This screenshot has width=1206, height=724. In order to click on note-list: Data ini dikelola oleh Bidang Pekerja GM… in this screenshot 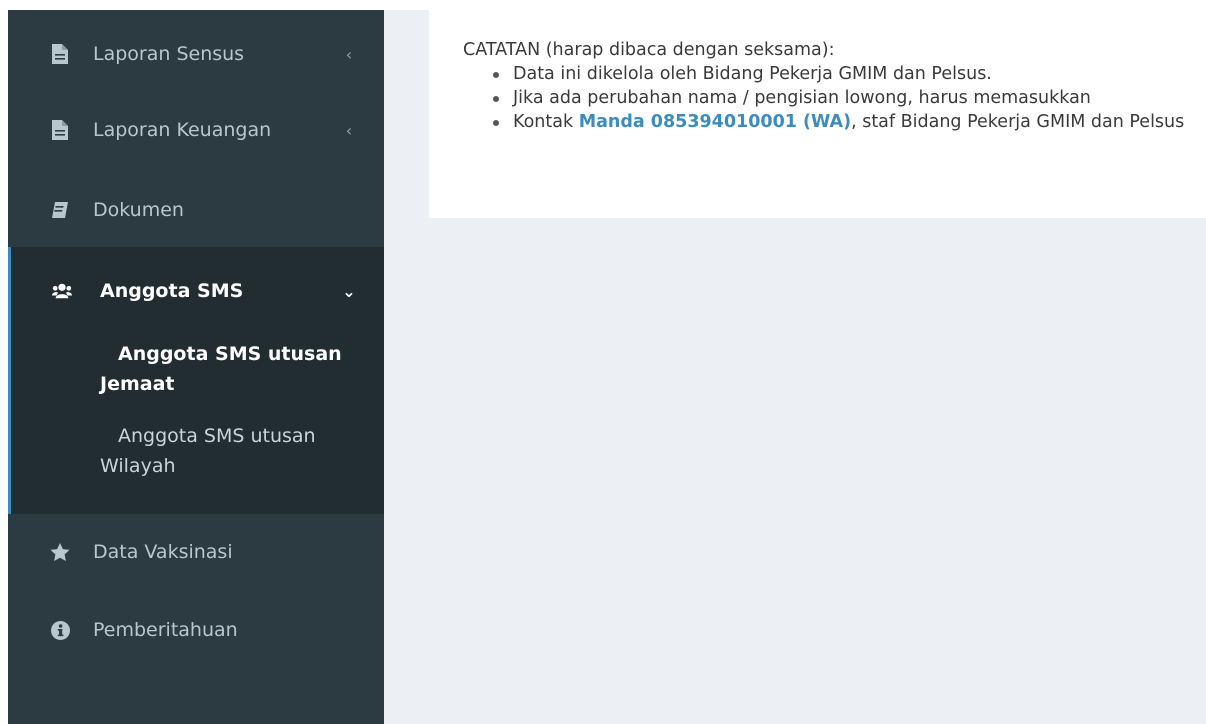, I will do `click(834, 98)`.